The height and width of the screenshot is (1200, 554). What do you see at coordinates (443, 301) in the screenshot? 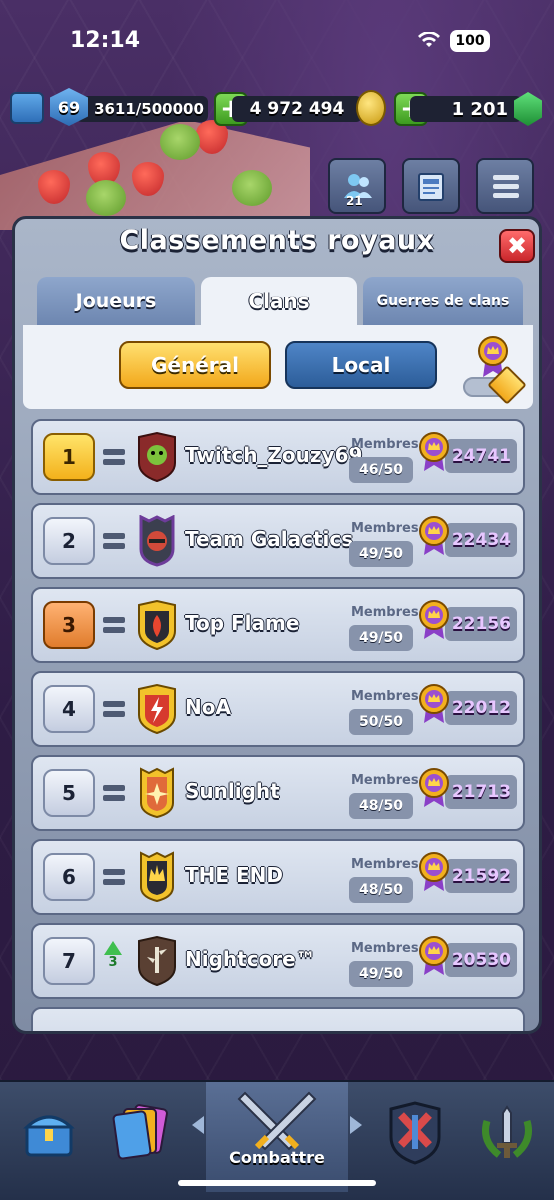
I see `tab-clan-wars: Guerres de clans` at bounding box center [443, 301].